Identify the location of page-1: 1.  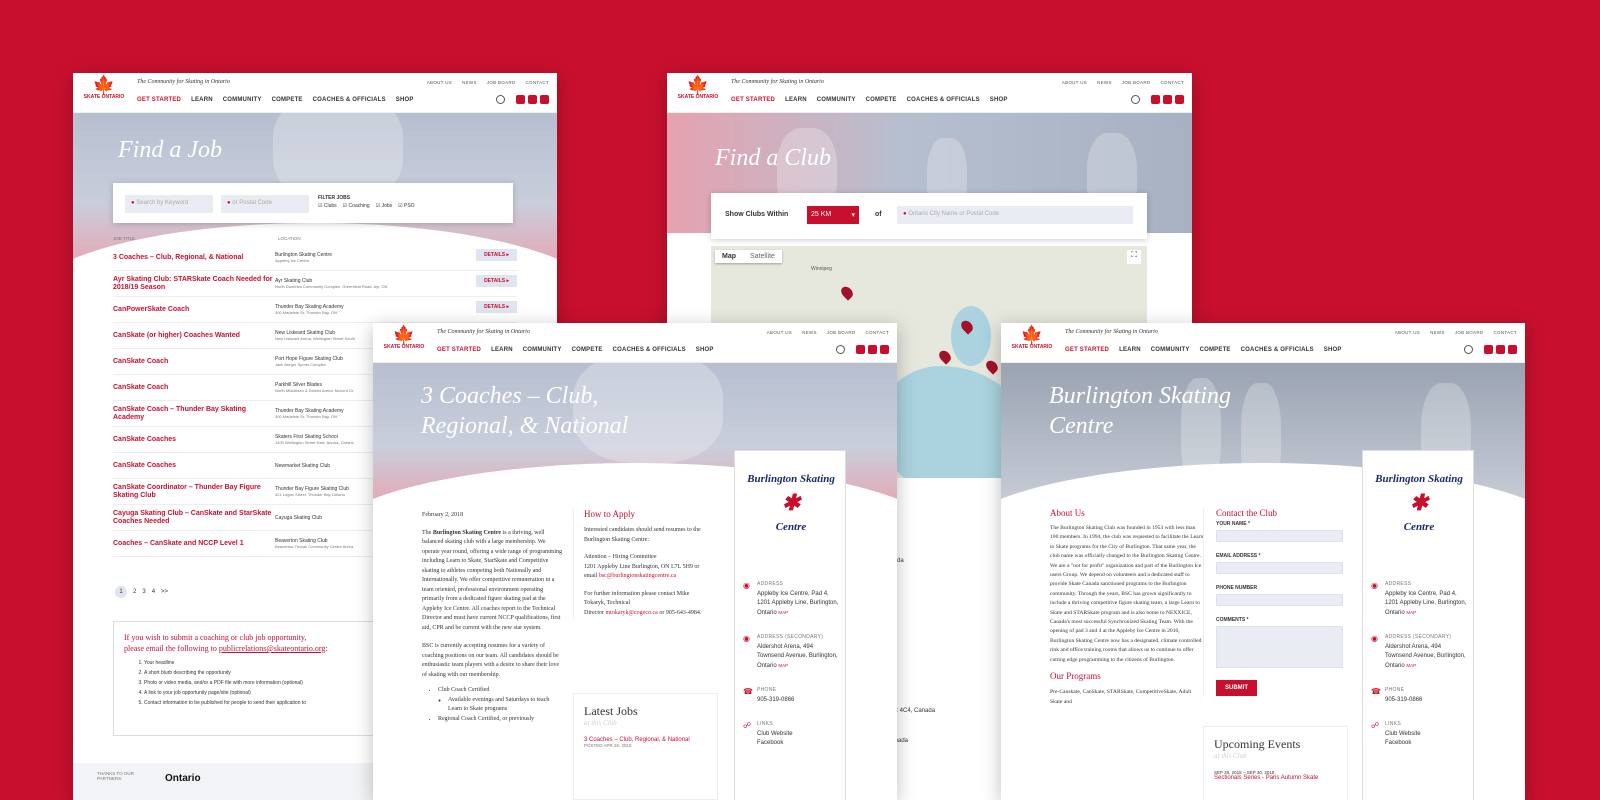
(121, 592).